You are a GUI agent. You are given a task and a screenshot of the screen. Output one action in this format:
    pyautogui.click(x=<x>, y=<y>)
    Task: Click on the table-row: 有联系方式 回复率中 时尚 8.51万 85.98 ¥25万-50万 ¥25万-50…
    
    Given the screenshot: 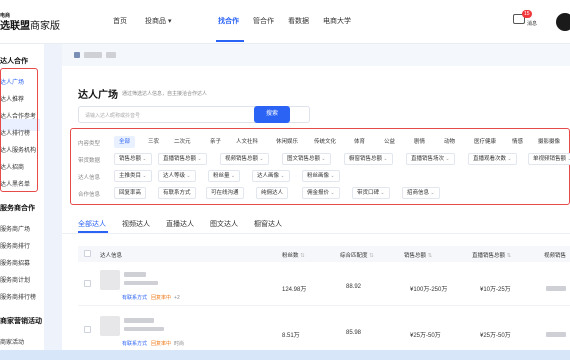 What is the action you would take?
    pyautogui.click(x=324, y=331)
    